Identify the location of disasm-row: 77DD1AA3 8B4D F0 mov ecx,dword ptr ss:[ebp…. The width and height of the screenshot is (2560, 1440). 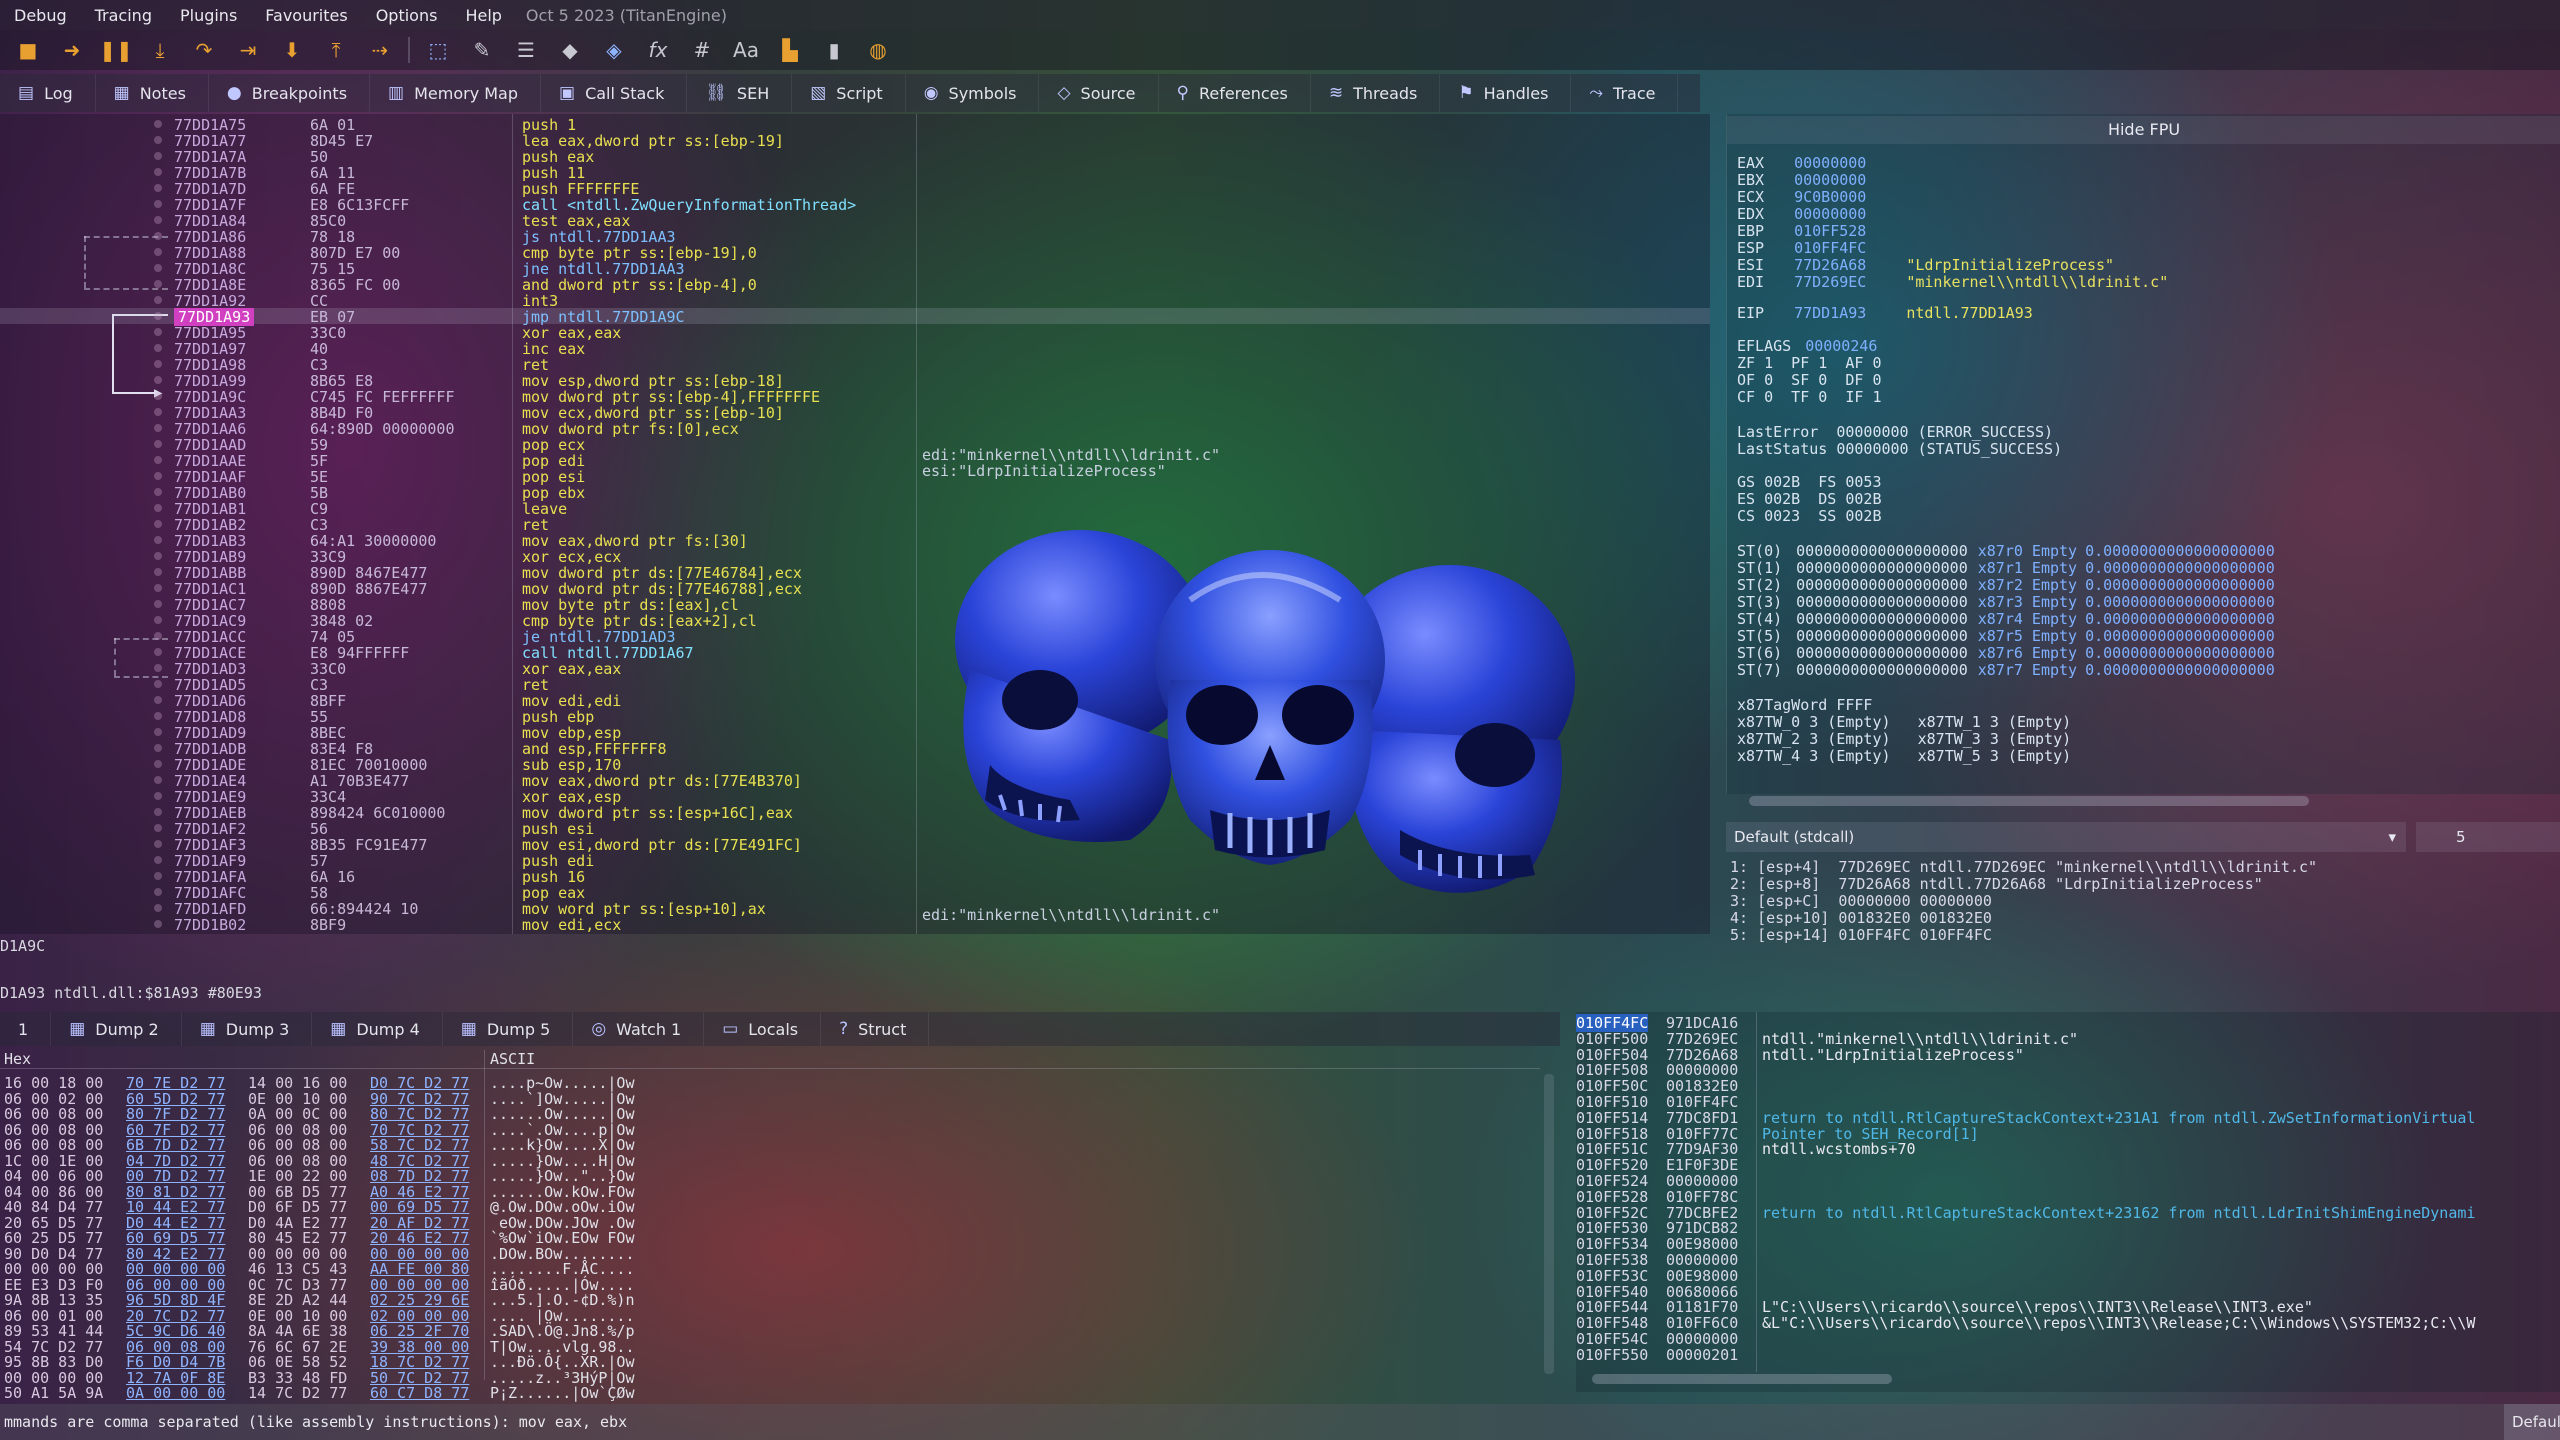
(855, 413).